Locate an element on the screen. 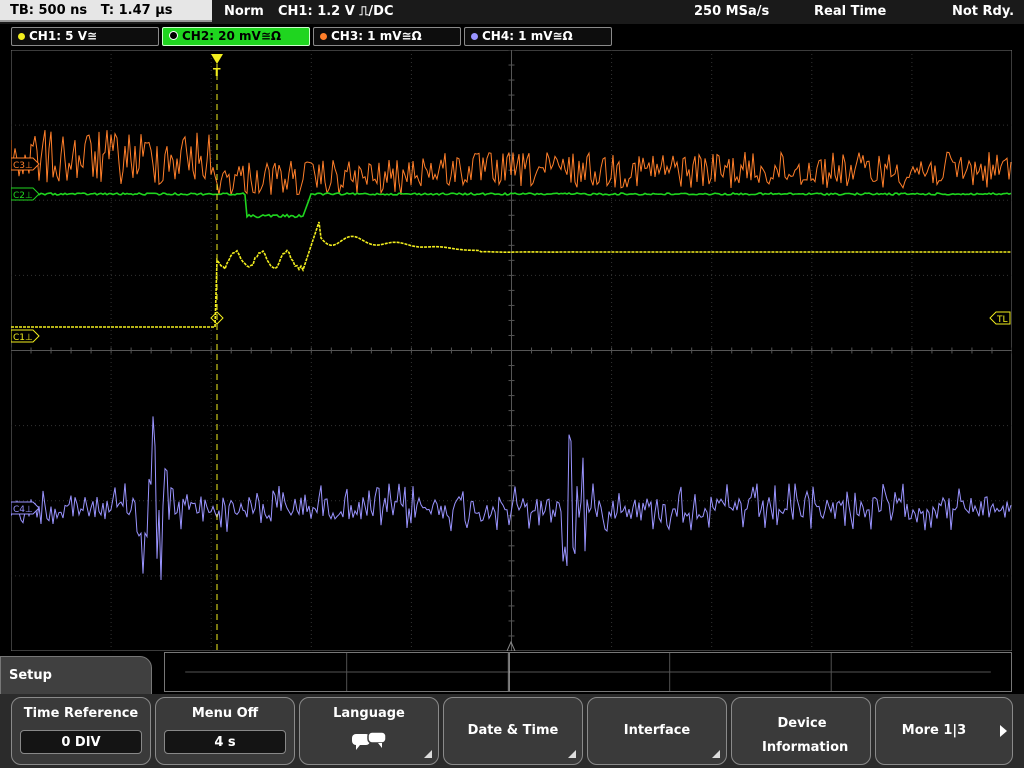 The image size is (1024, 768). channel-tab-ch3: CH3: 1 mV≅Ω is located at coordinates (387, 36).